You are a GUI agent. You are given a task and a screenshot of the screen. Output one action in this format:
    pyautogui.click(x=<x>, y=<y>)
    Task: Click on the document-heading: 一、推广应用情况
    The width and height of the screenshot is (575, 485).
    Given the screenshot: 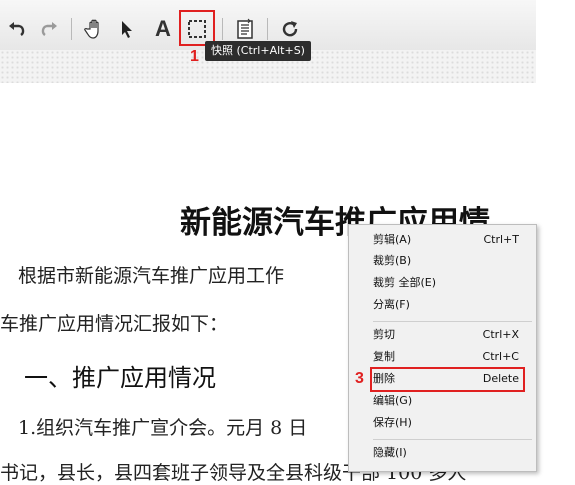 What is the action you would take?
    pyautogui.click(x=120, y=378)
    